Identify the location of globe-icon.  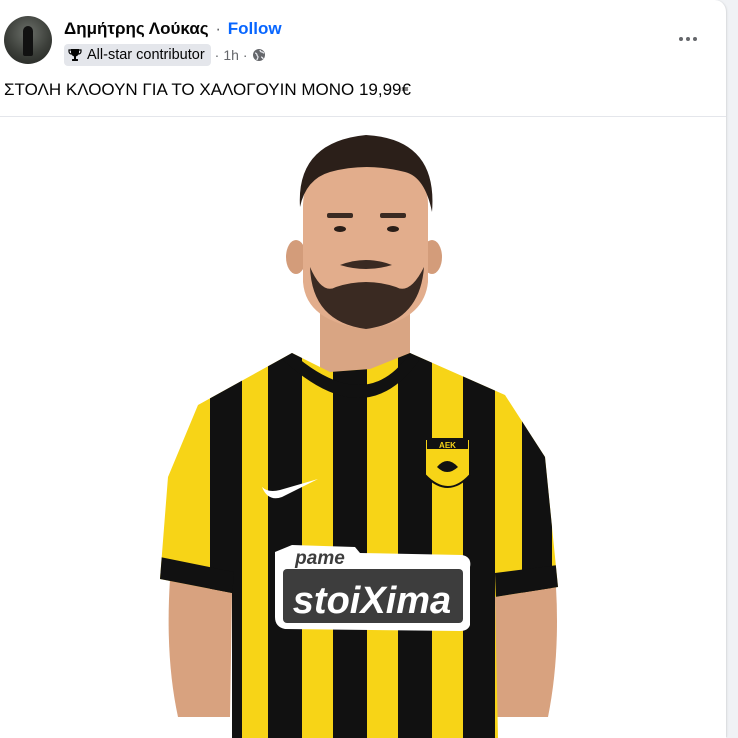
(259, 55).